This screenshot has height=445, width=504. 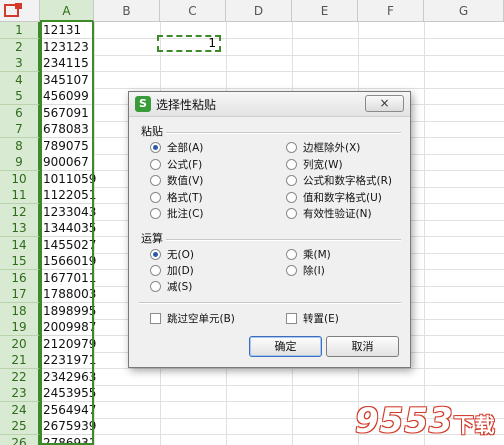 I want to click on row-header-14: 14, so click(x=20, y=245).